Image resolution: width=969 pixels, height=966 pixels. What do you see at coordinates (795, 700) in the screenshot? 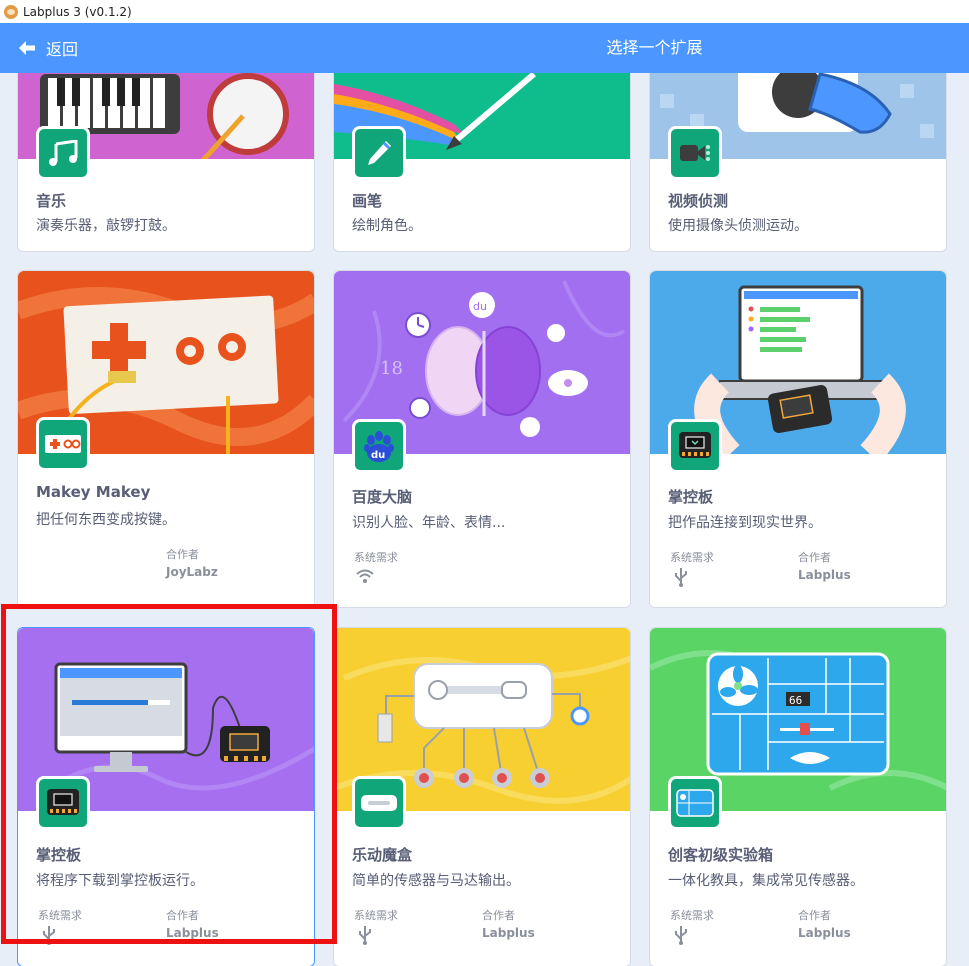
I see `svg-text: 66` at bounding box center [795, 700].